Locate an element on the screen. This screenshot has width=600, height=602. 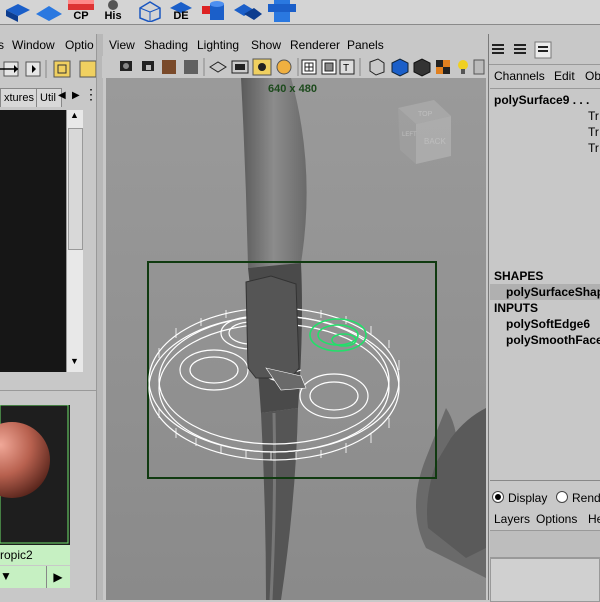
left-toolbar is located at coordinates (50, 69).